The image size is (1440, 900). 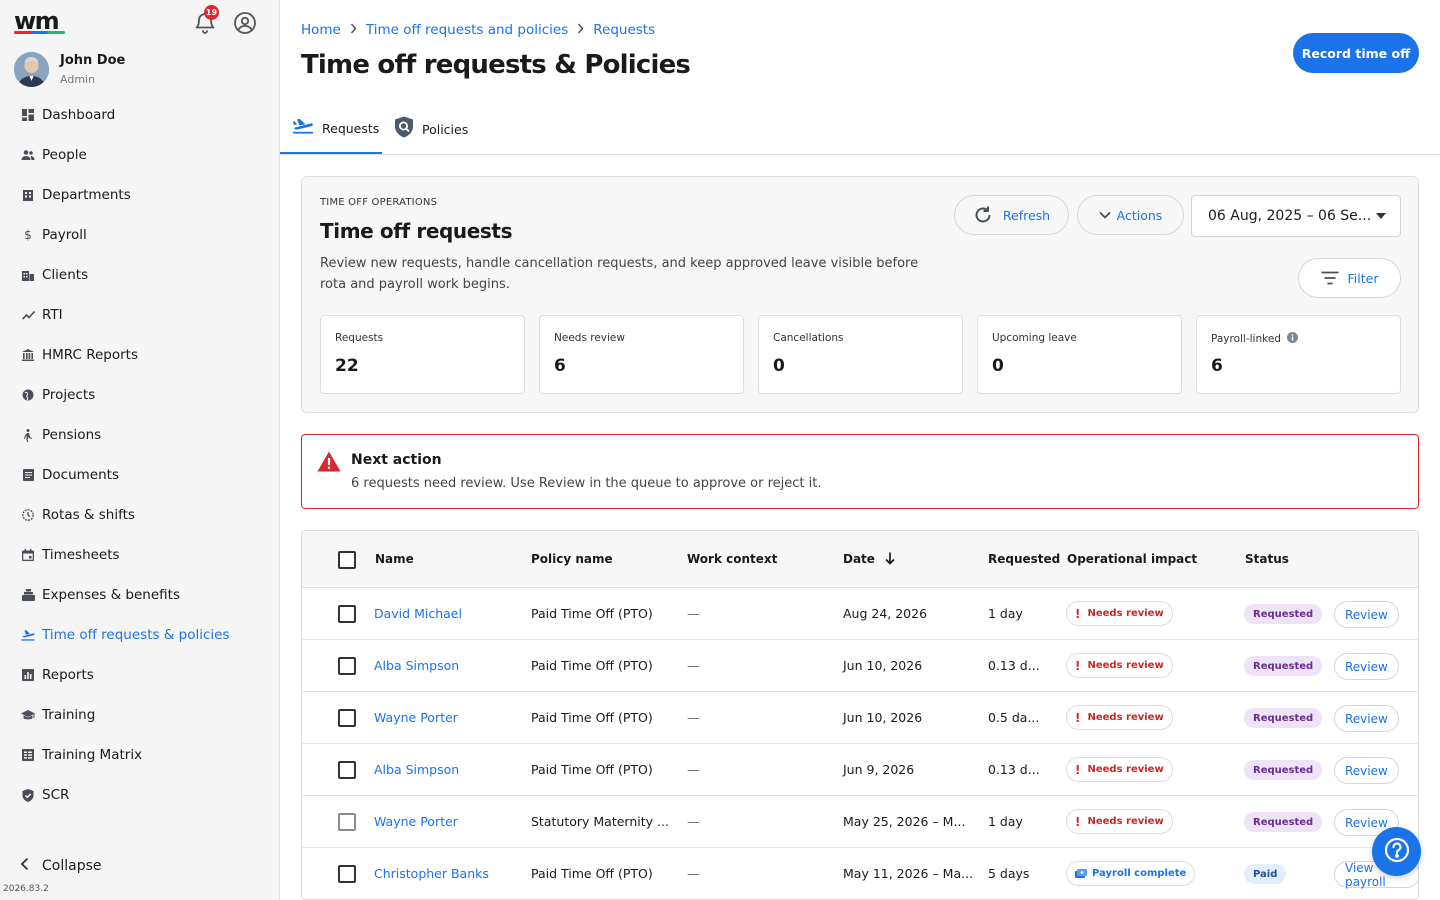 What do you see at coordinates (331, 129) in the screenshot?
I see `tab-requests: Requests` at bounding box center [331, 129].